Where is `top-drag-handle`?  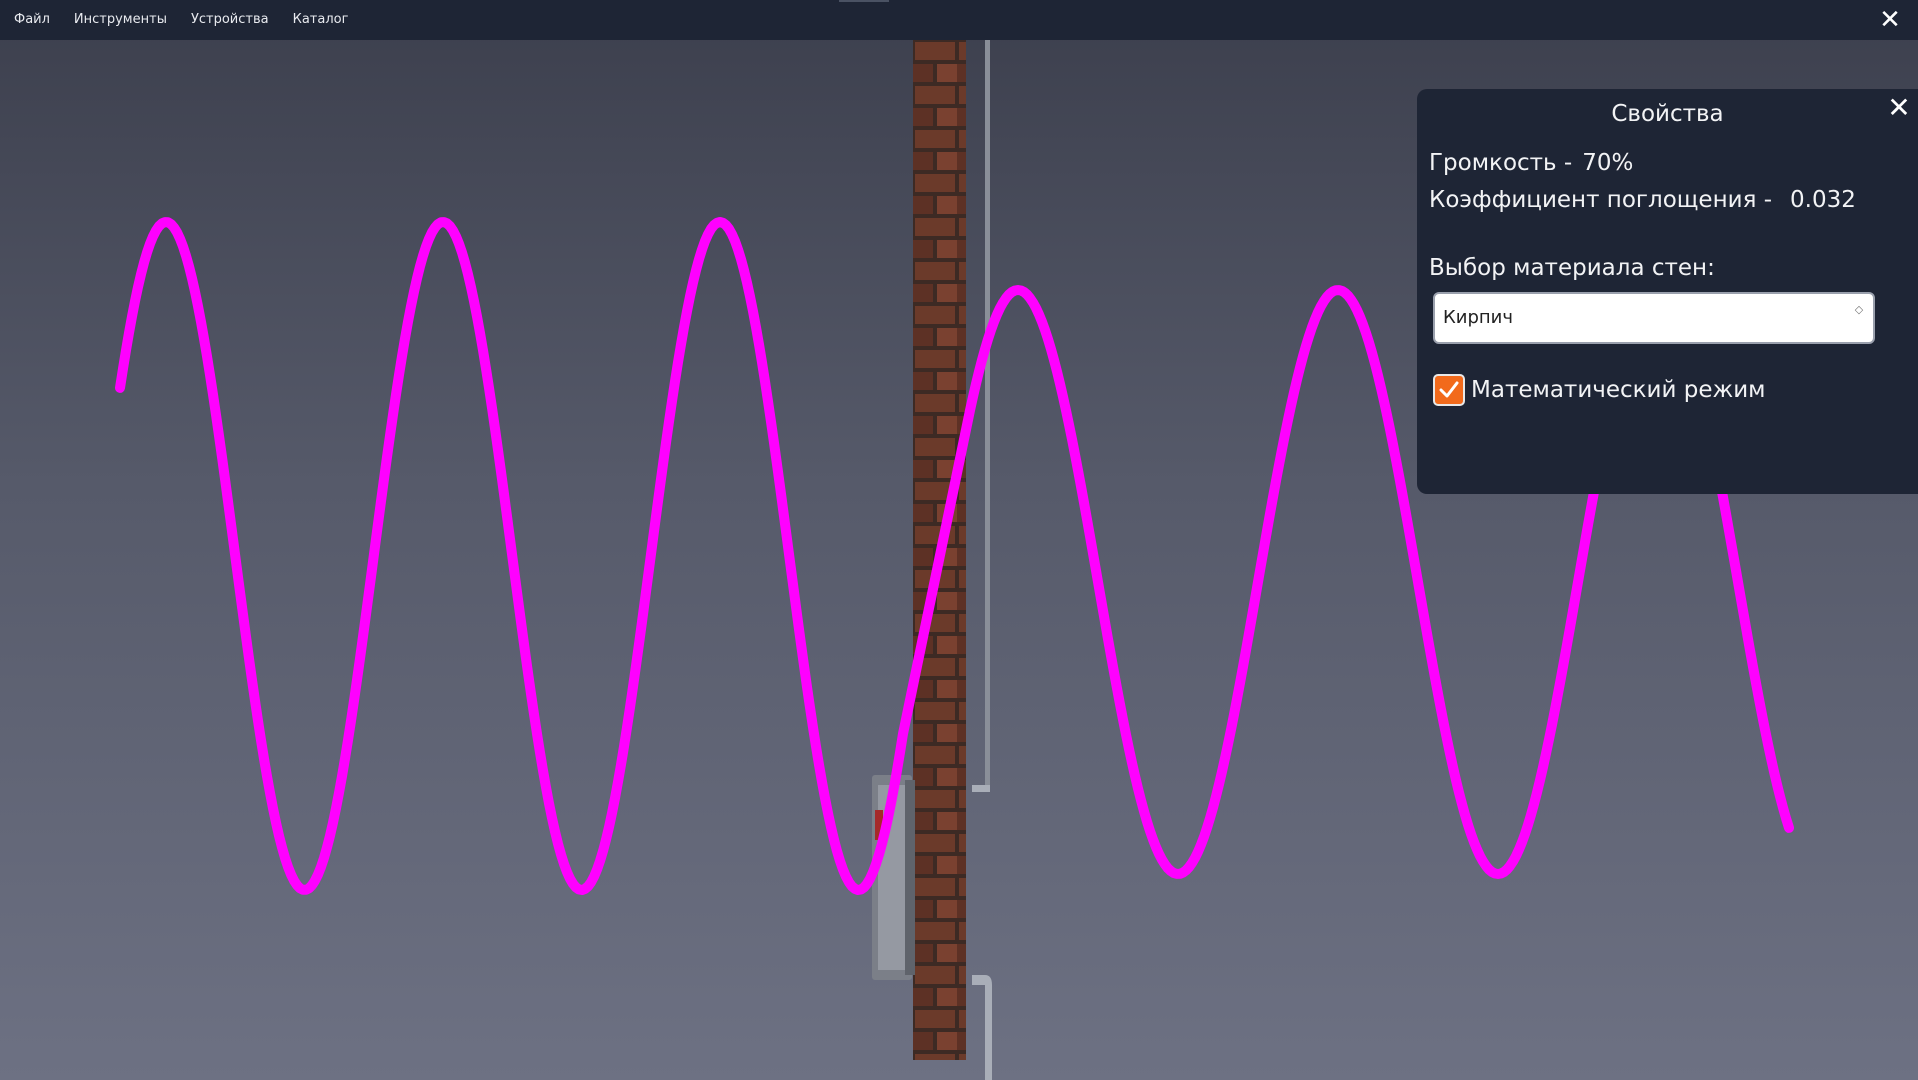 top-drag-handle is located at coordinates (864, 1).